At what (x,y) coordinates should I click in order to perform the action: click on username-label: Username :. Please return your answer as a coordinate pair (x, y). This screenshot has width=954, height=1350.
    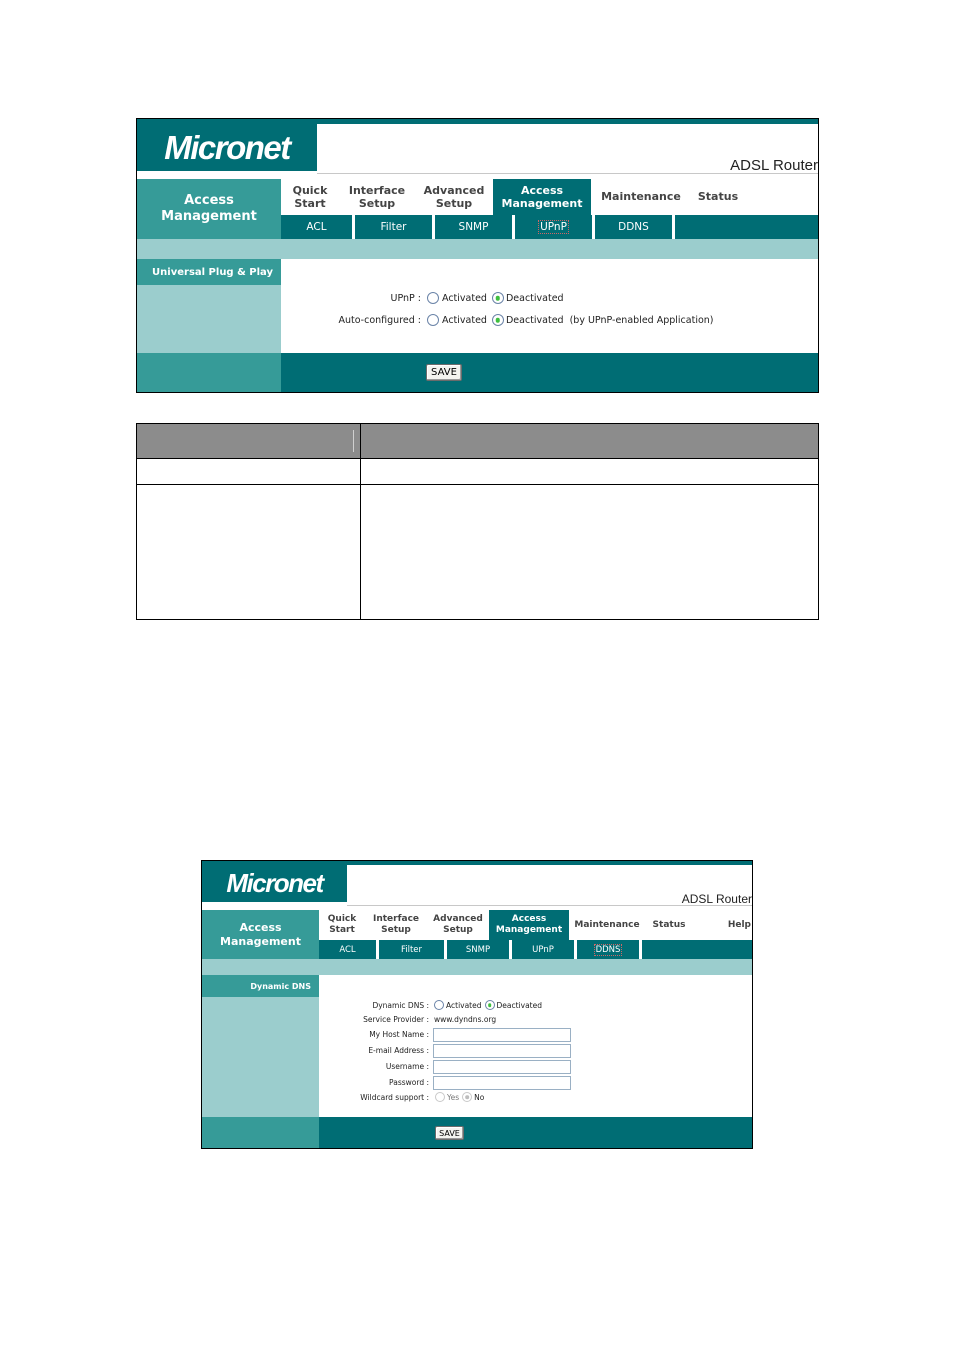
    Looking at the image, I should click on (407, 1066).